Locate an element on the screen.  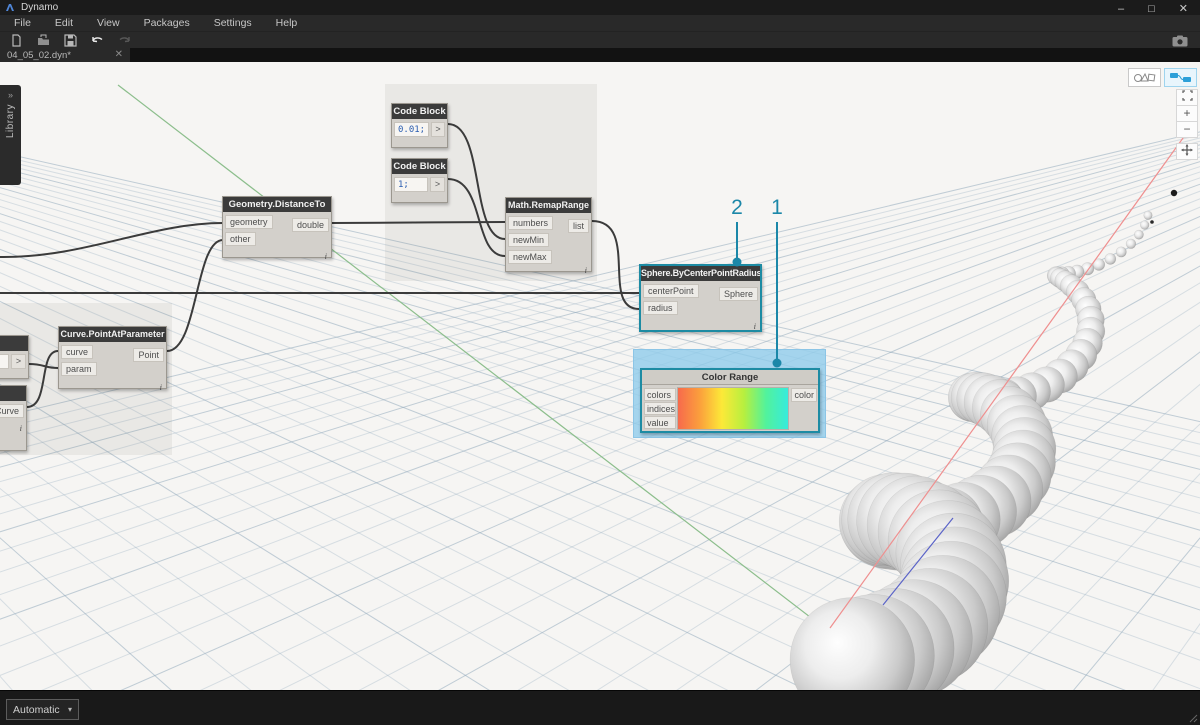
node-partial-curve: yCurve i is located at coordinates (13, 418).